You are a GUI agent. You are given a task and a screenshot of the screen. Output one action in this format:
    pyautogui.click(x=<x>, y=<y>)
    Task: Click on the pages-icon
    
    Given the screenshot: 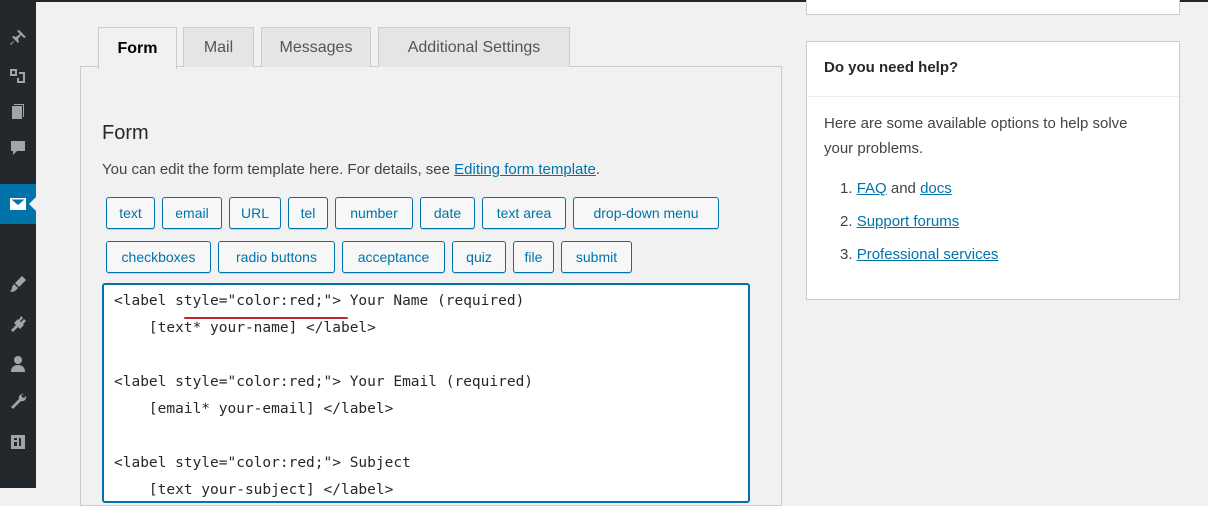 What is the action you would take?
    pyautogui.click(x=18, y=111)
    